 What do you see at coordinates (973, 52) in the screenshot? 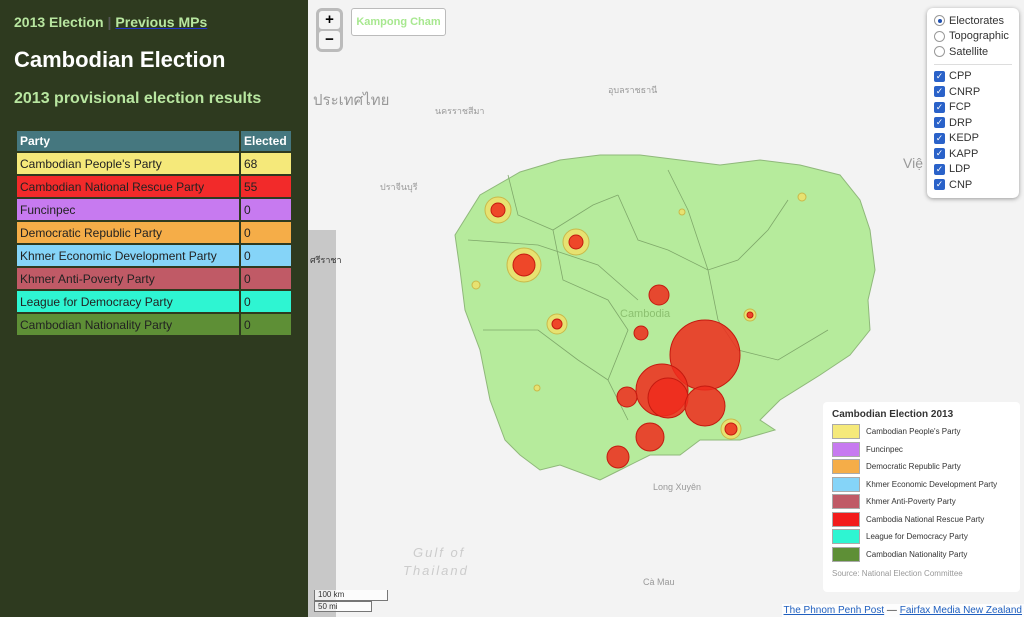
I see `base-layer-option: Satellite` at bounding box center [973, 52].